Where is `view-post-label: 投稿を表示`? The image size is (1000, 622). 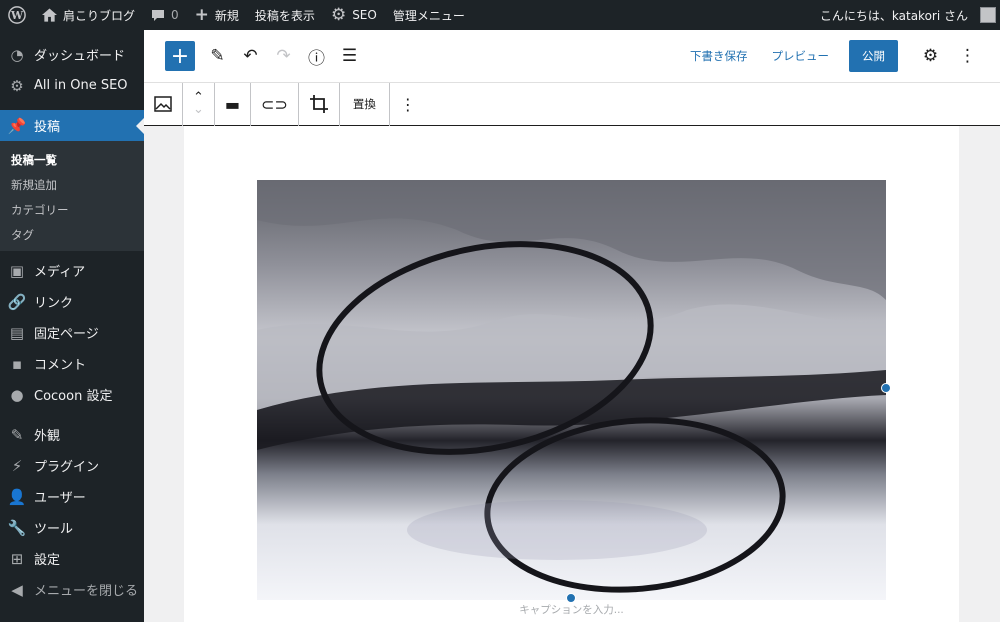
view-post-label: 投稿を表示 is located at coordinates (284, 15).